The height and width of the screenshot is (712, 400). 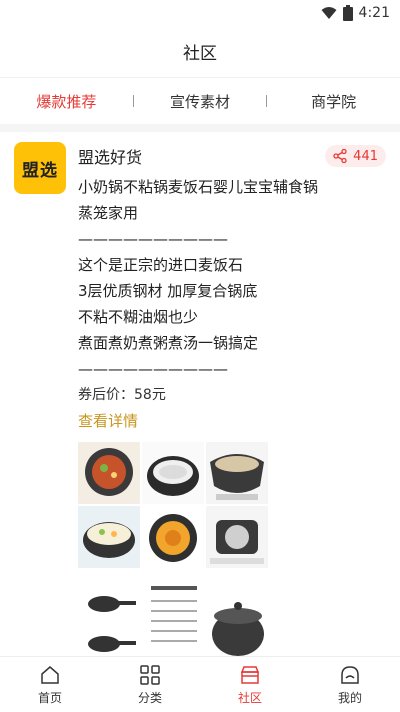 I want to click on avatar-logo-text: 盟选, so click(x=40, y=170).